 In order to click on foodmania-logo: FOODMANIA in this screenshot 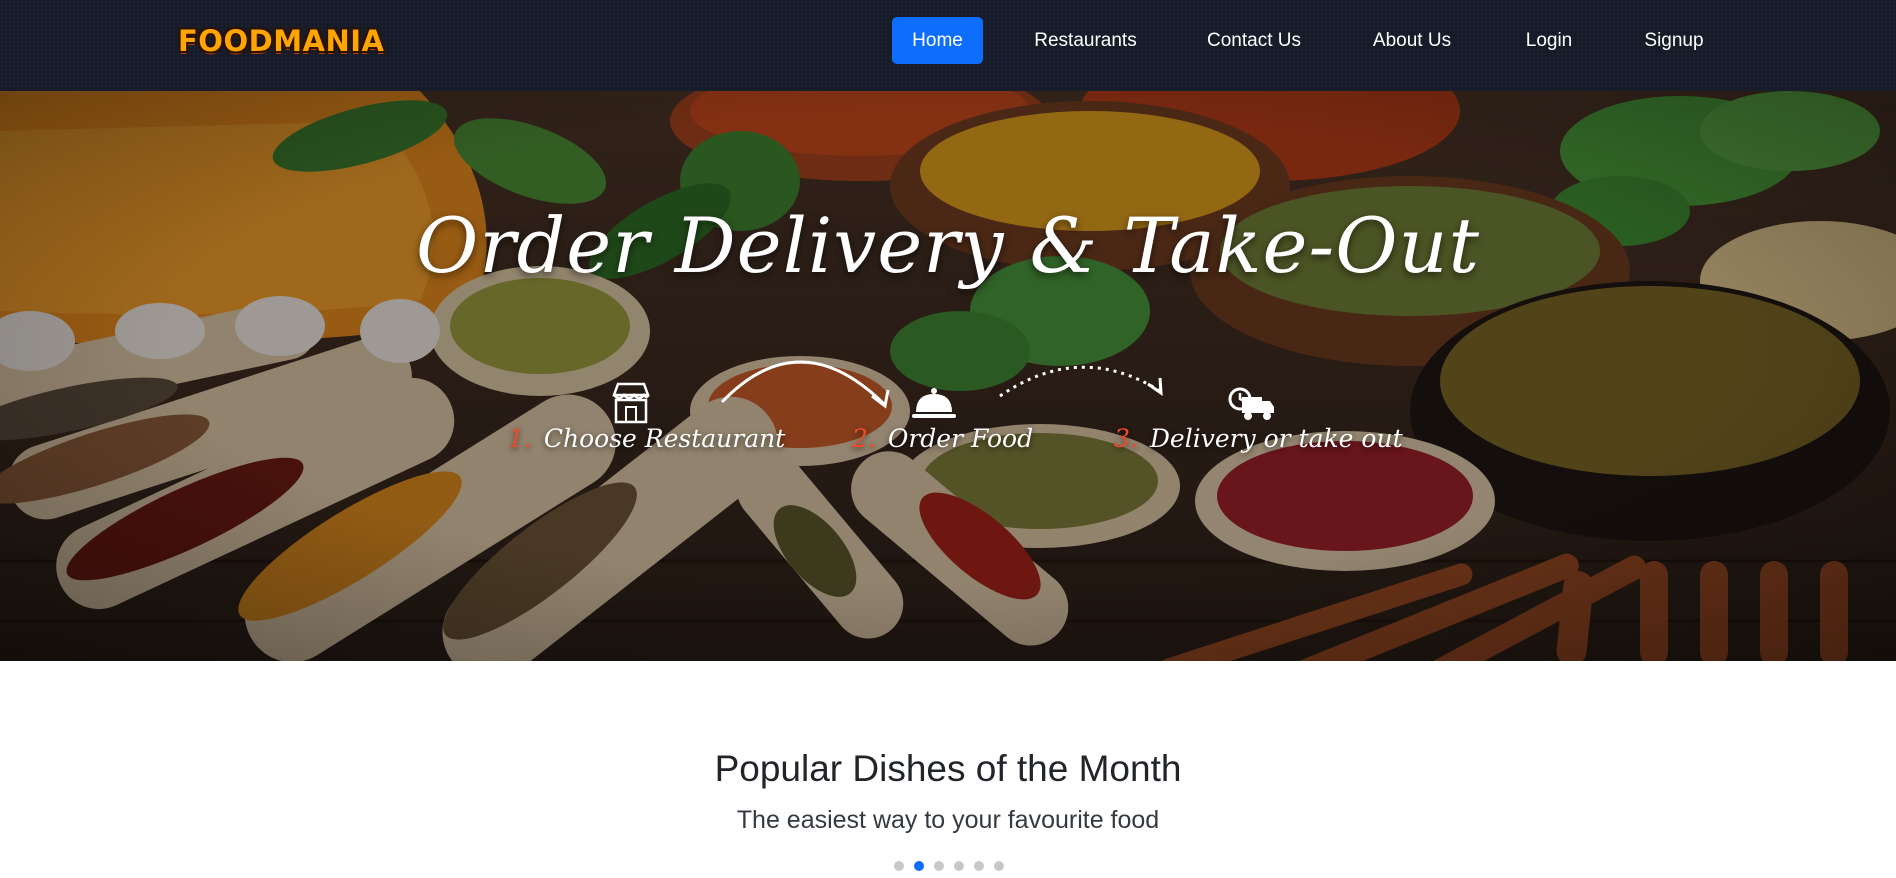, I will do `click(281, 42)`.